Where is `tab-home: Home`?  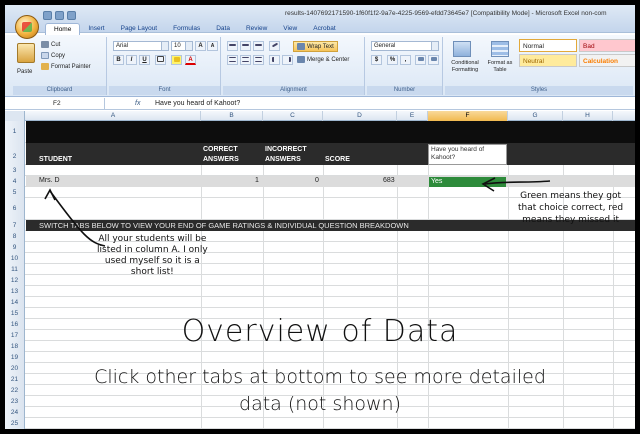 tab-home: Home is located at coordinates (63, 29).